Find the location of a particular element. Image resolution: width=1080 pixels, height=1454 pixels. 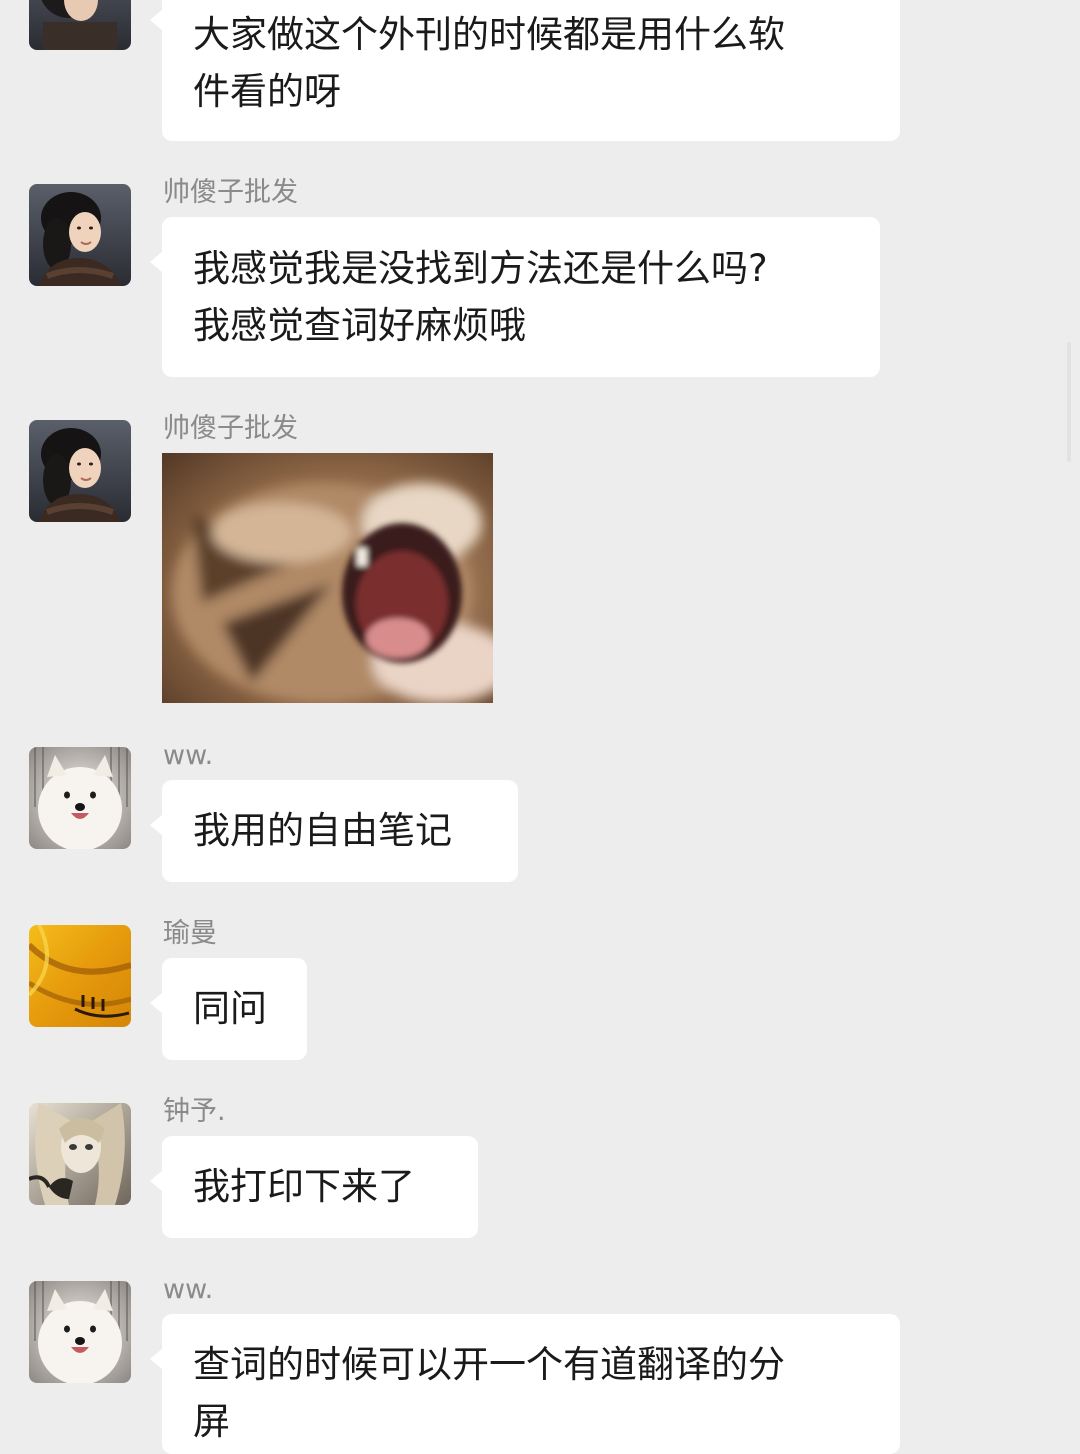

sender-name: 钟予. is located at coordinates (194, 1111).